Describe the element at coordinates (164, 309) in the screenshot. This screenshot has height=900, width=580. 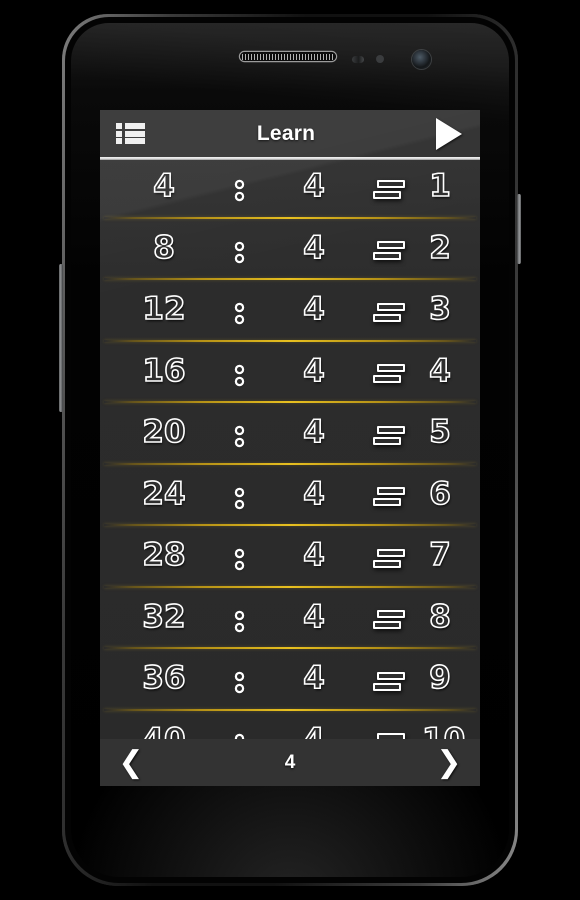
I see `dividend-value: 12` at that location.